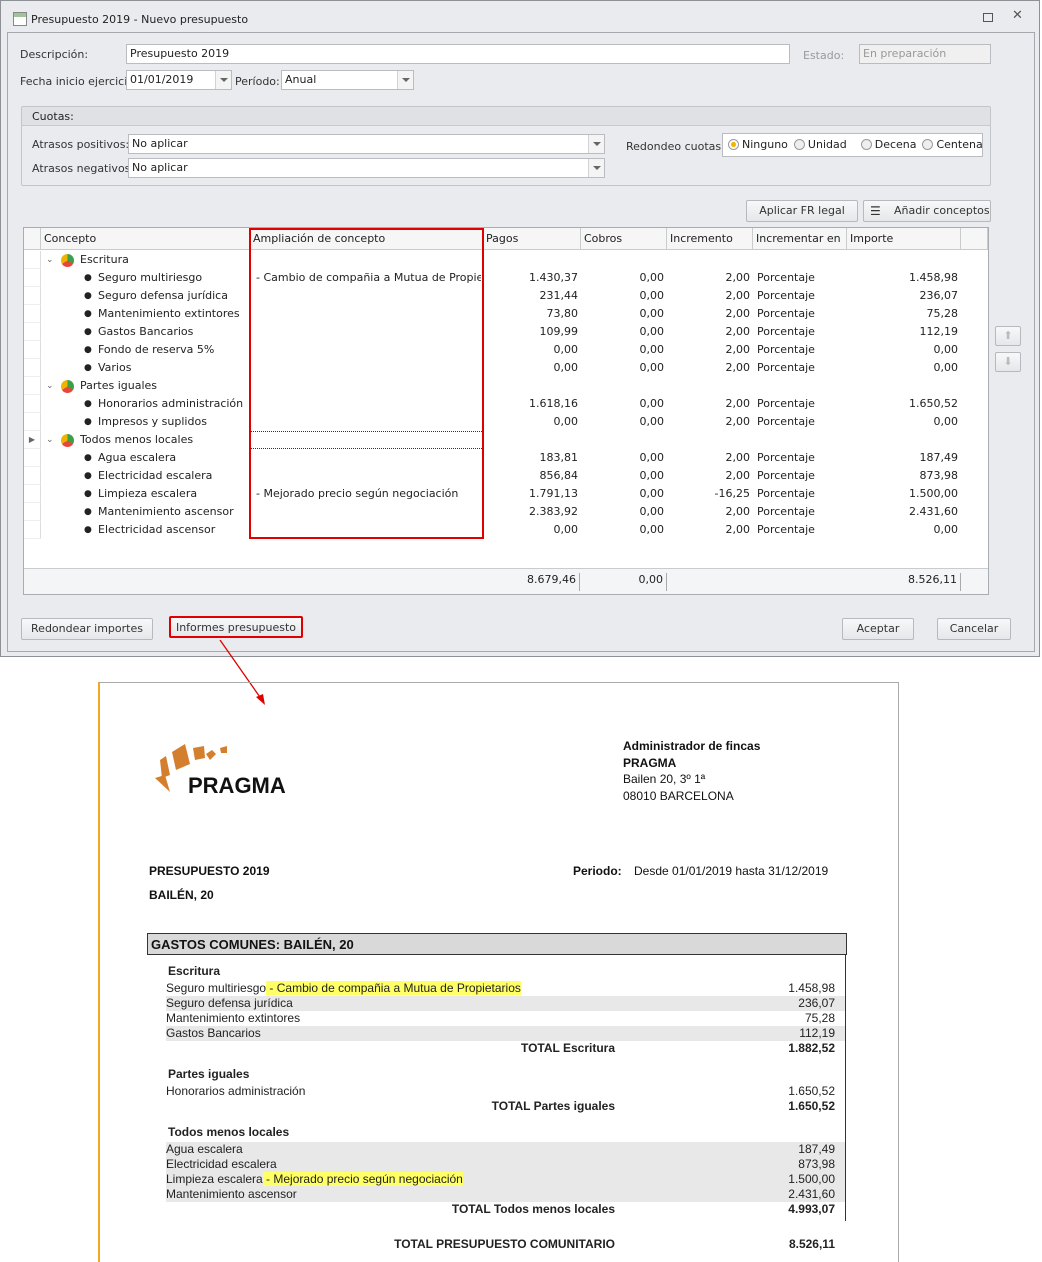 The width and height of the screenshot is (1042, 1262). What do you see at coordinates (710, 494) in the screenshot?
I see `incremento: -16,25` at bounding box center [710, 494].